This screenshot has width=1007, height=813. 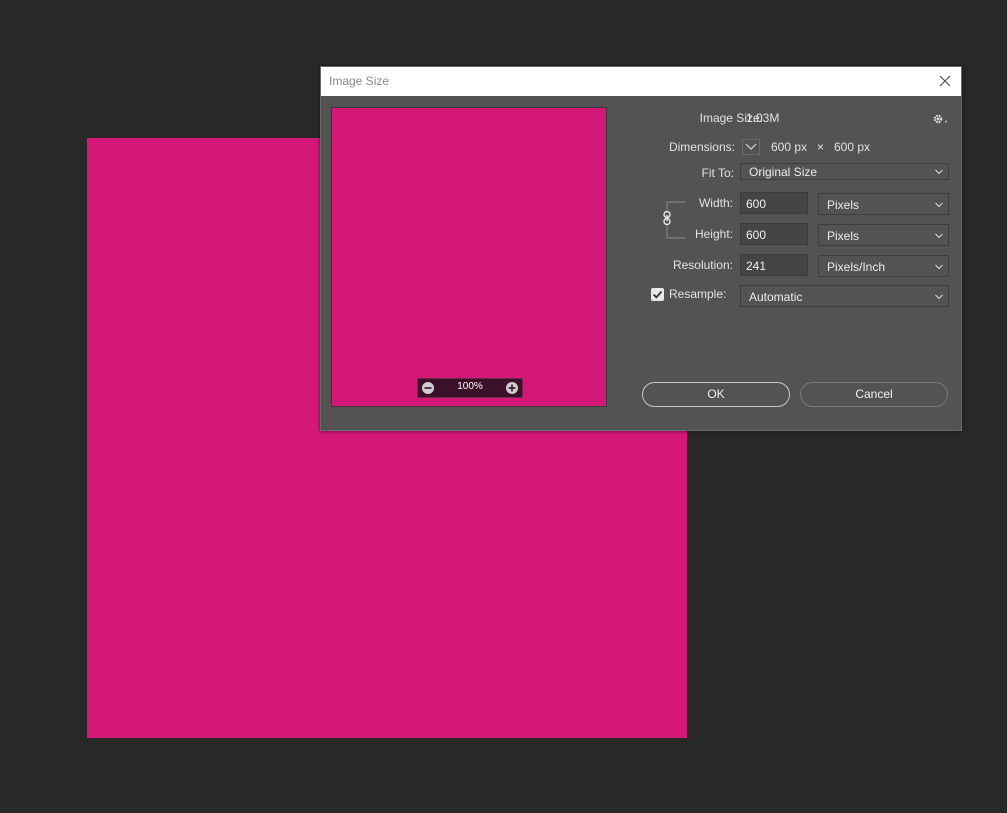 I want to click on zoom-control: 100%, so click(x=470, y=388).